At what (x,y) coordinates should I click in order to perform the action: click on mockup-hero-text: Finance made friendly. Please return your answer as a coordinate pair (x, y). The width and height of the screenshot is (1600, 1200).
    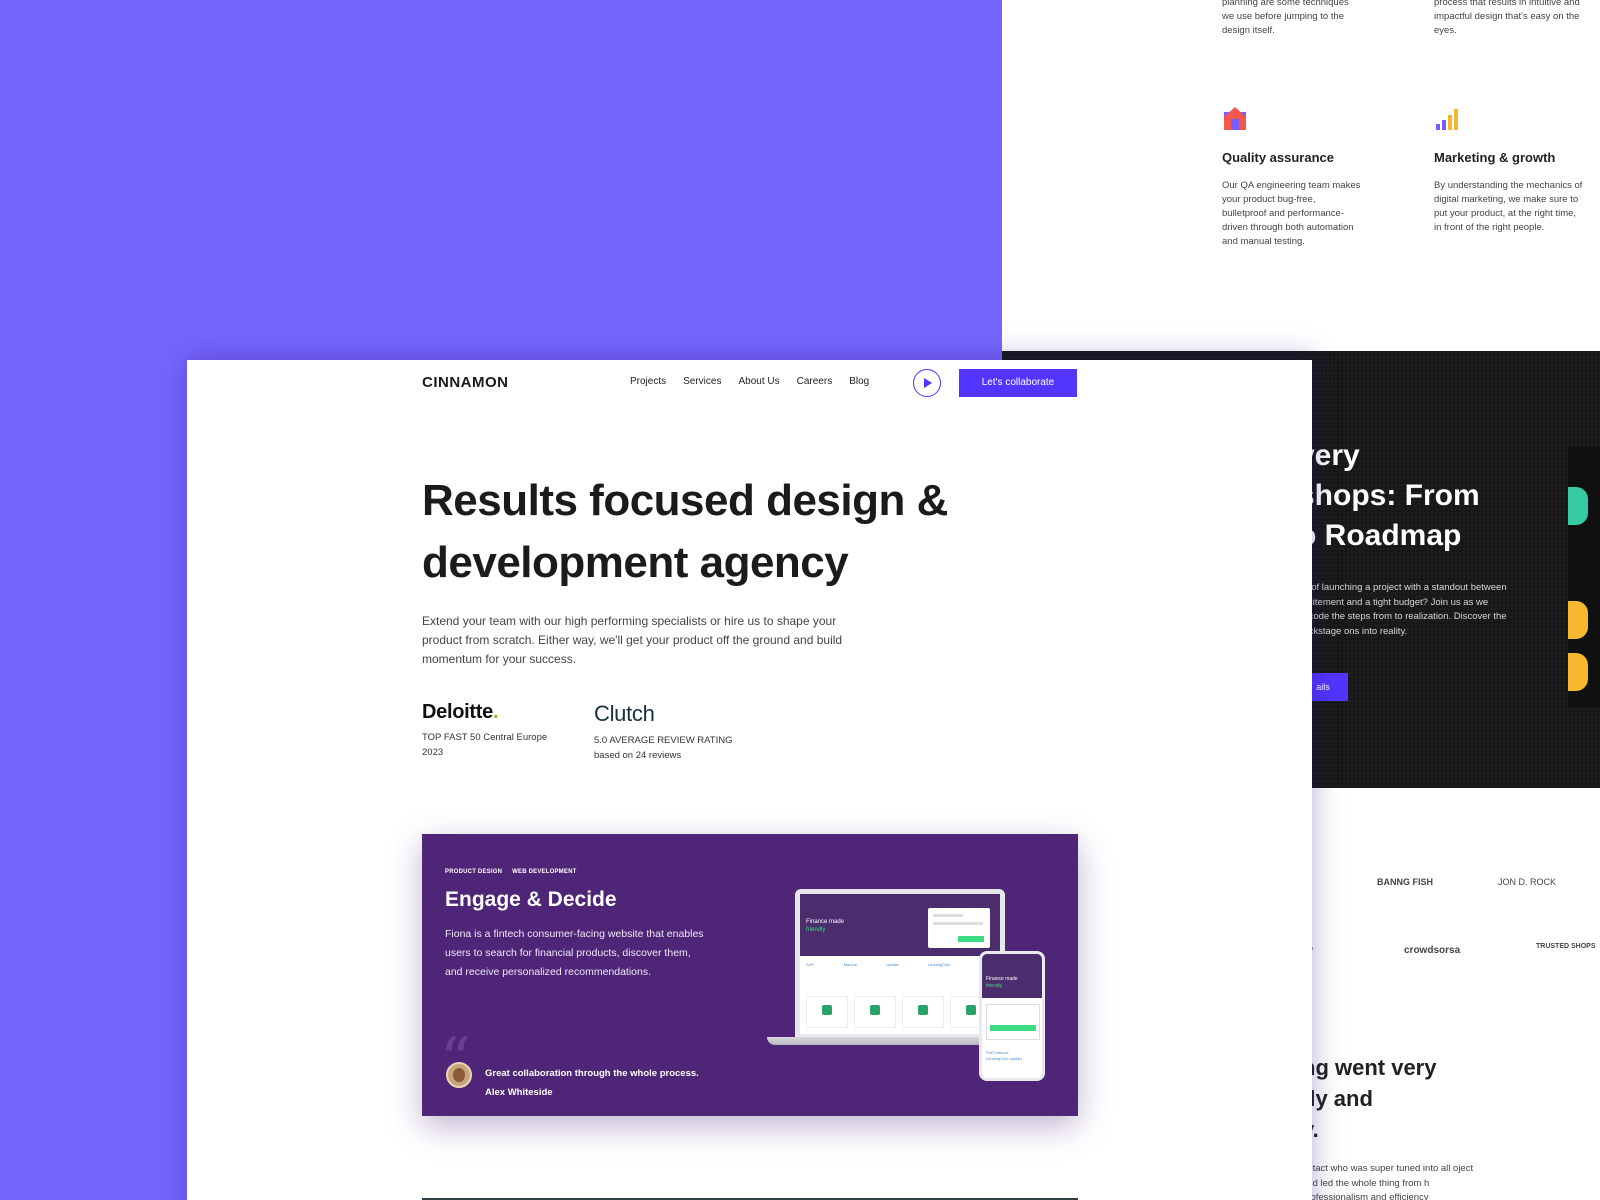
    Looking at the image, I should click on (825, 926).